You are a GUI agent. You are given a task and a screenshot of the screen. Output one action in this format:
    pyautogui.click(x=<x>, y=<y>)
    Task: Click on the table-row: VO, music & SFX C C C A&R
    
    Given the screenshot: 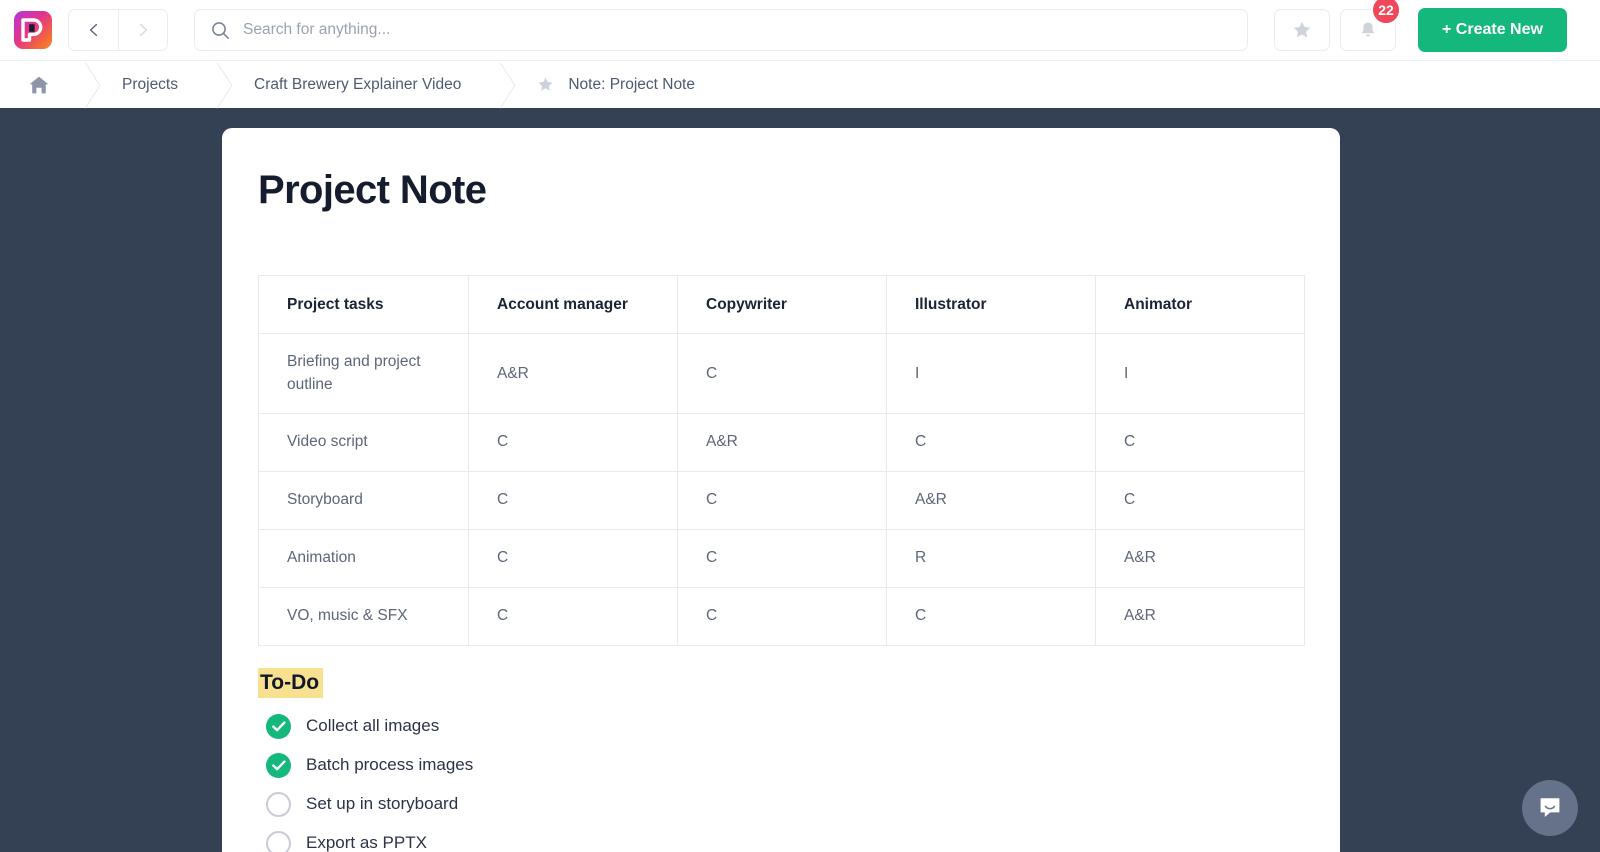 What is the action you would take?
    pyautogui.click(x=781, y=616)
    